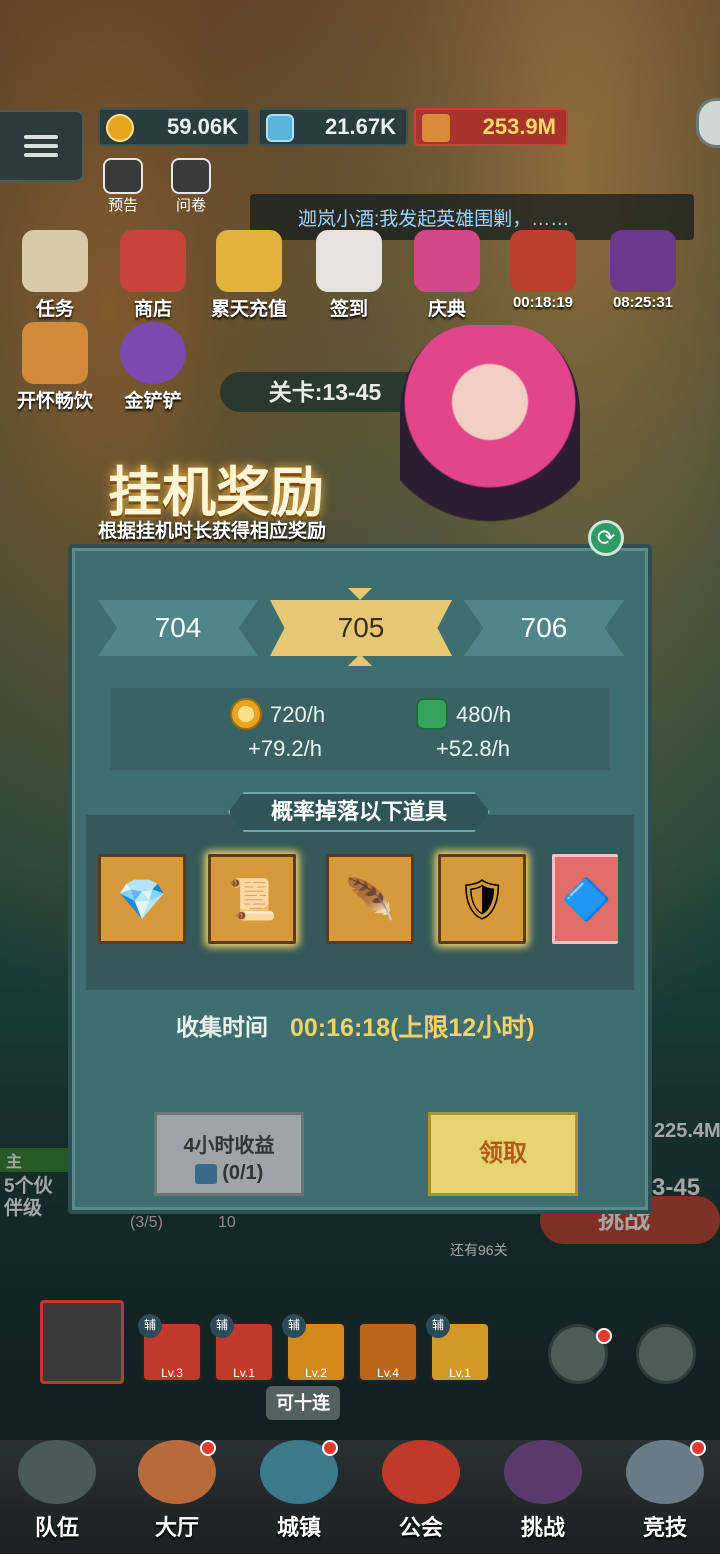  What do you see at coordinates (57, 1472) in the screenshot?
I see `wizard-hat-icon` at bounding box center [57, 1472].